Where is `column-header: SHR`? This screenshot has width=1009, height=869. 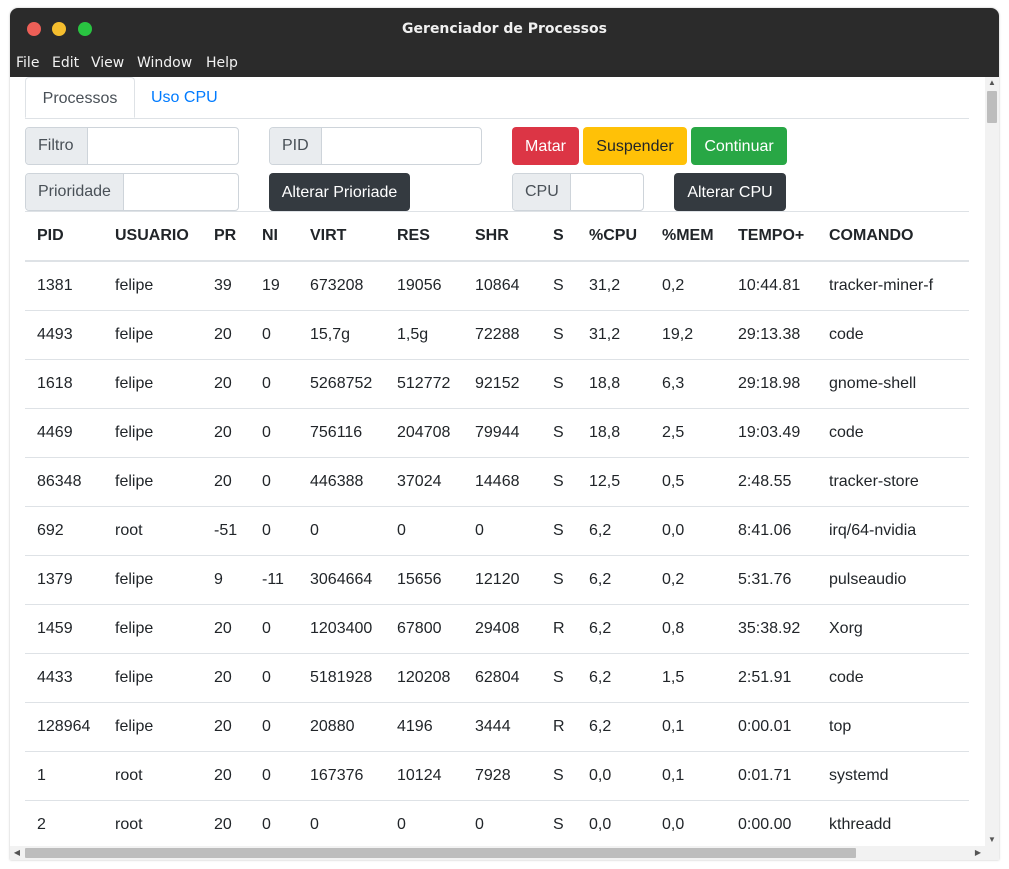
column-header: SHR is located at coordinates (492, 236).